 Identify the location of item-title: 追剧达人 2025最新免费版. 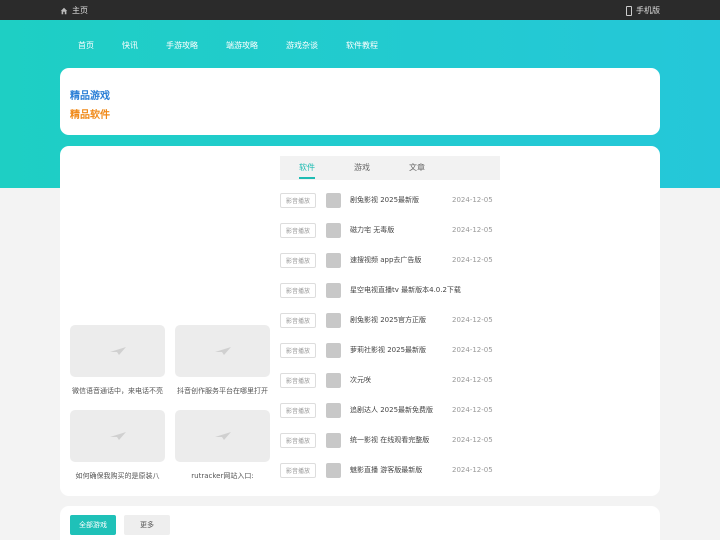
(400, 410).